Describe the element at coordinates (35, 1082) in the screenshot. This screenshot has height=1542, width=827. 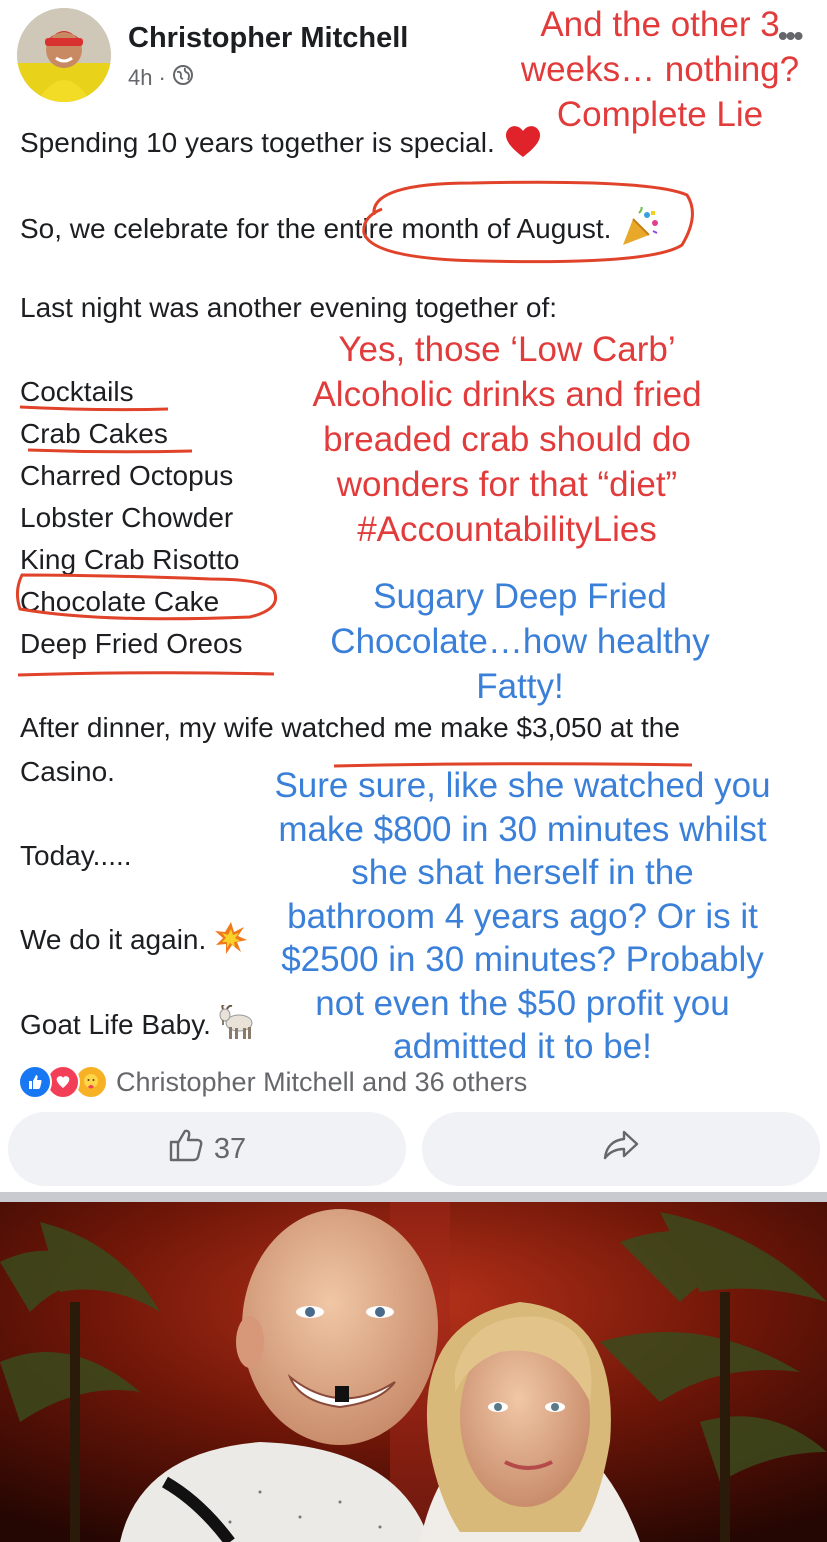
I see `like-icon` at that location.